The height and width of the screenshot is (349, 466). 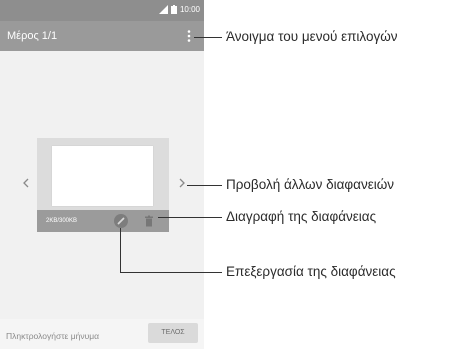 What do you see at coordinates (62, 221) in the screenshot?
I see `slide-size-label: 2KB/300KB` at bounding box center [62, 221].